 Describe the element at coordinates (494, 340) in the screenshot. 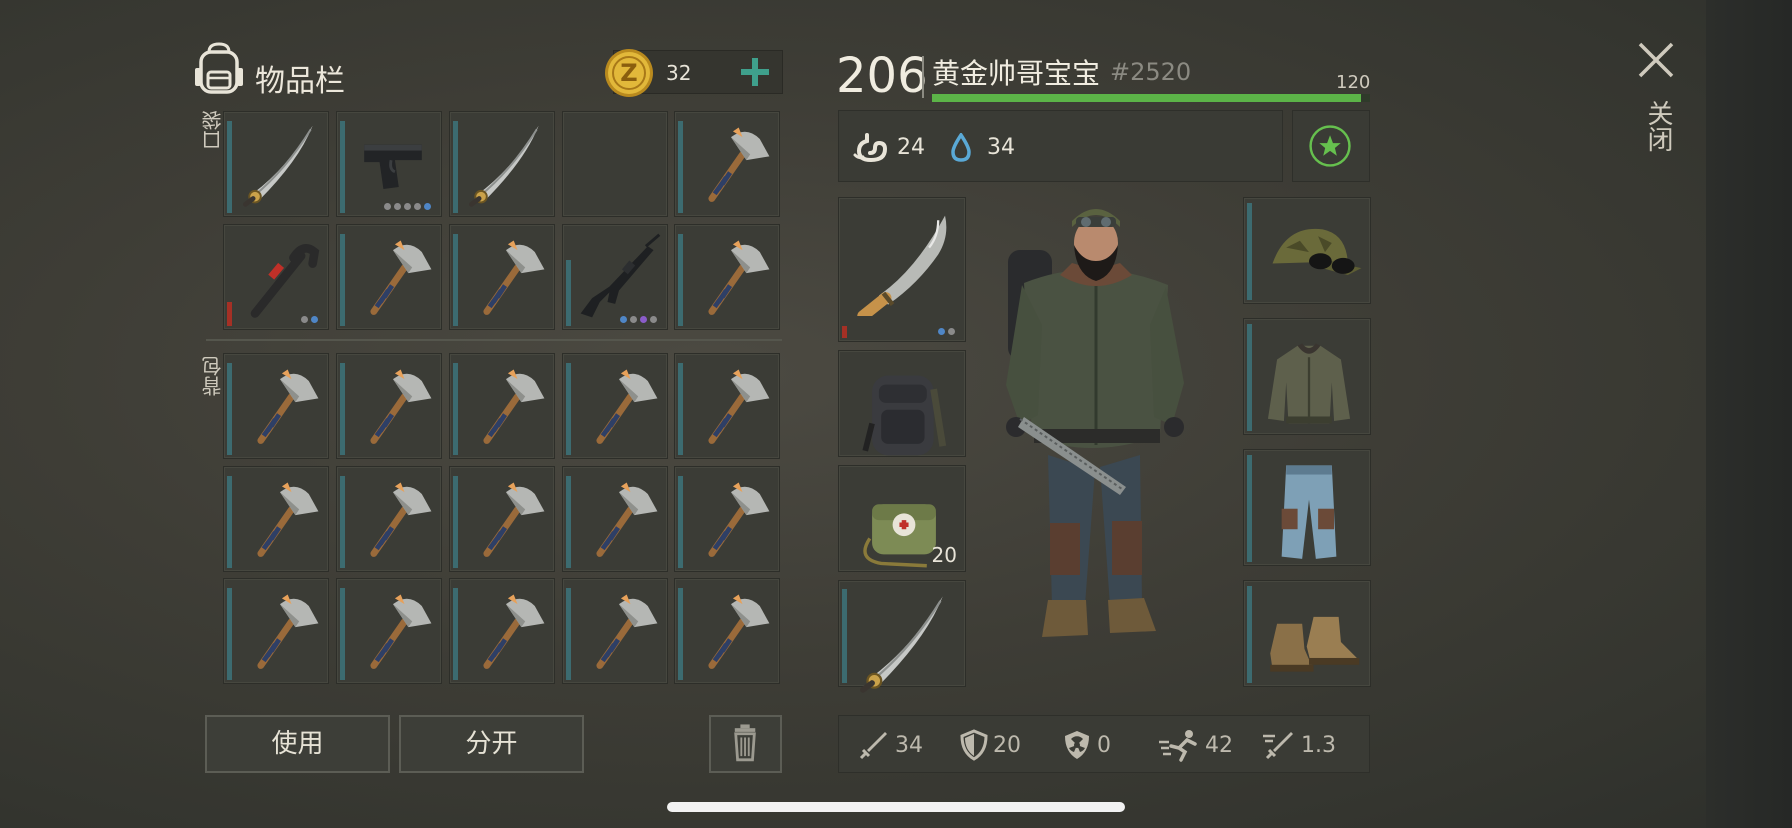

I see `section-divider` at that location.